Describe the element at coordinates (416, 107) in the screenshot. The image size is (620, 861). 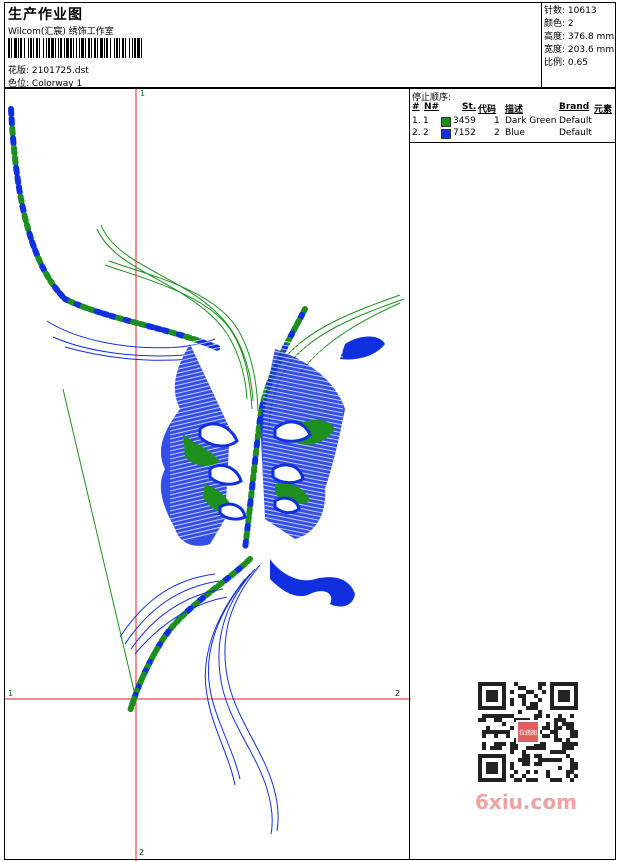
I see `col-header-num: #` at that location.